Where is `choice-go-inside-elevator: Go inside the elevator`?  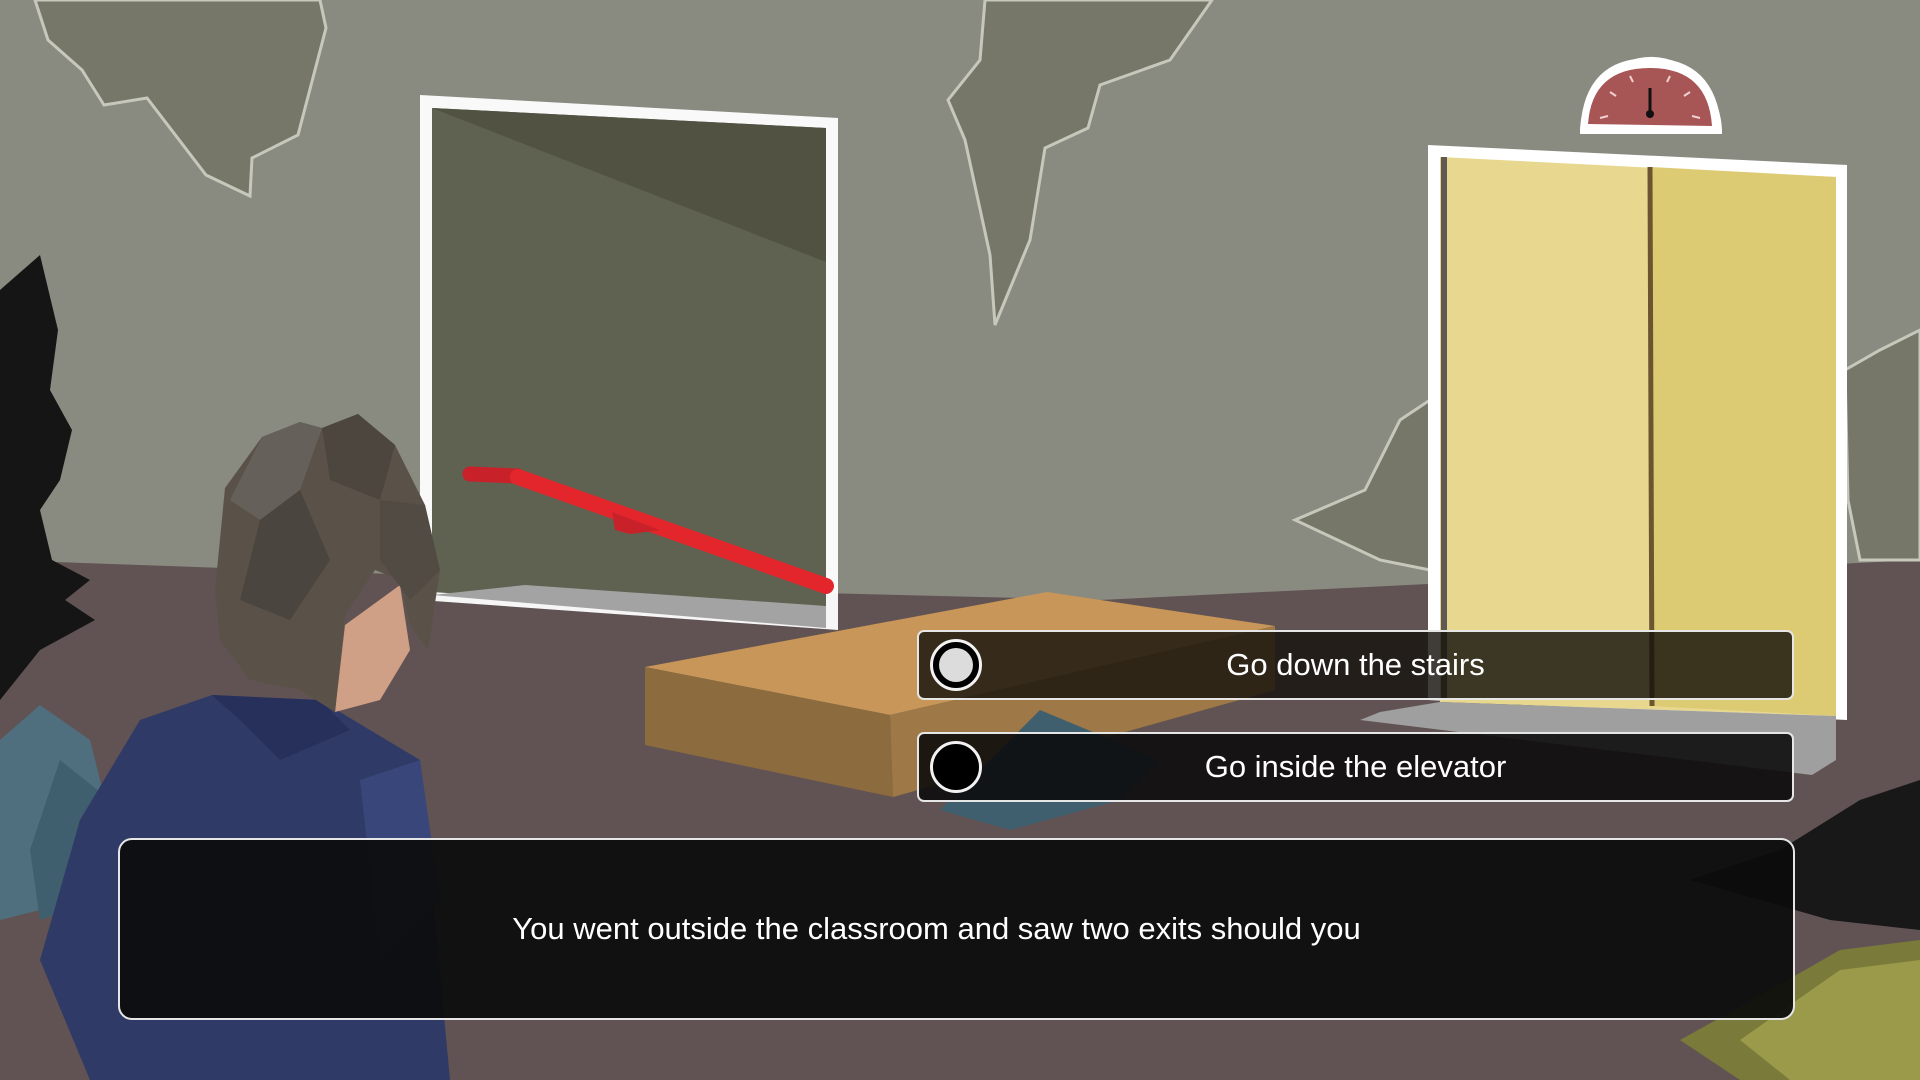 choice-go-inside-elevator: Go inside the elevator is located at coordinates (1355, 767).